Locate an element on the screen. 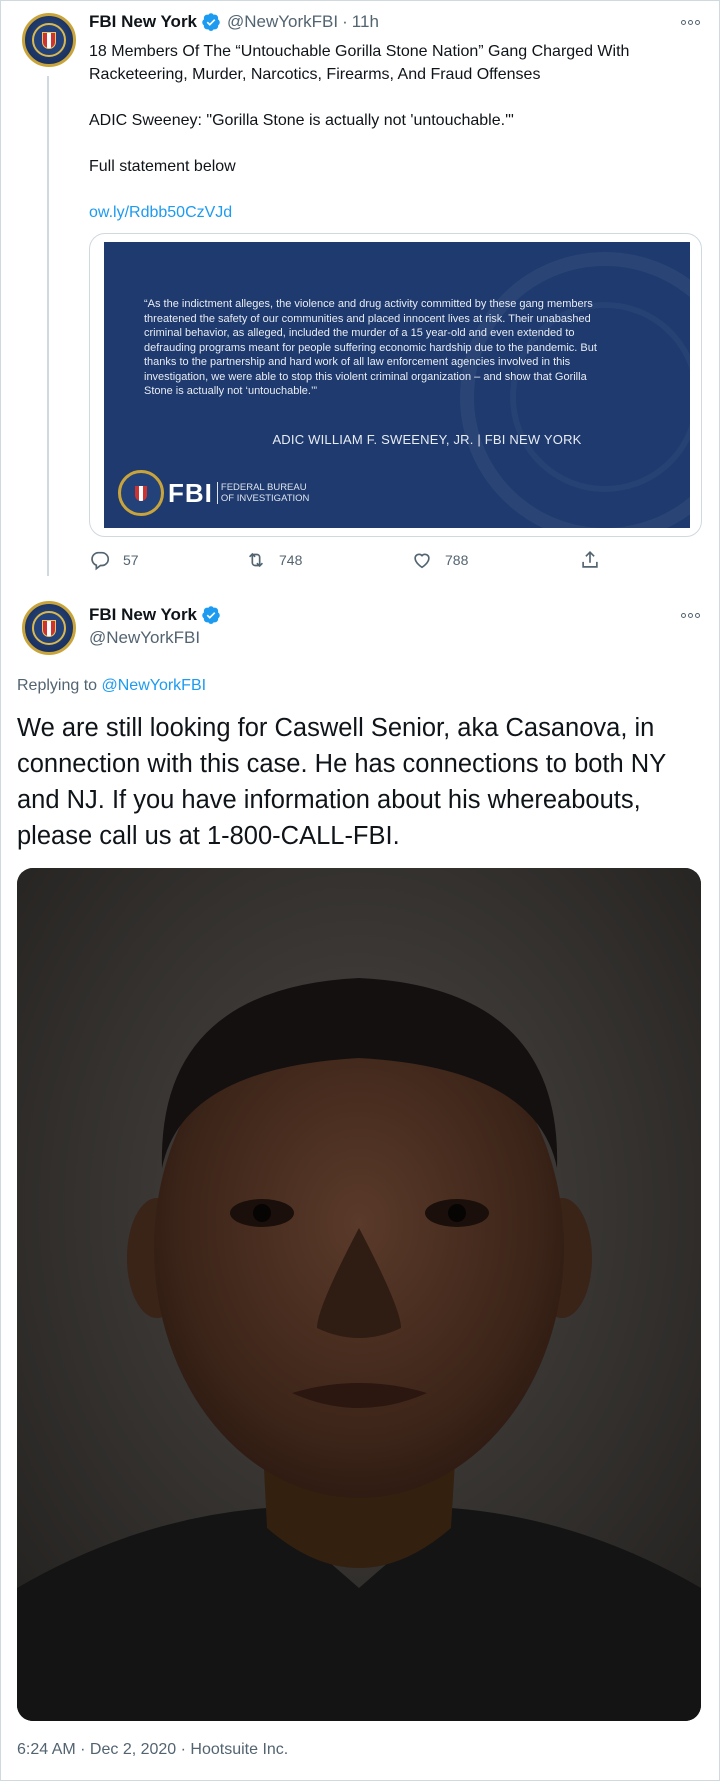 The height and width of the screenshot is (1781, 720). fbi-logo-subtitle: FEDERAL BUREAU OF INVESTIGATION is located at coordinates (263, 493).